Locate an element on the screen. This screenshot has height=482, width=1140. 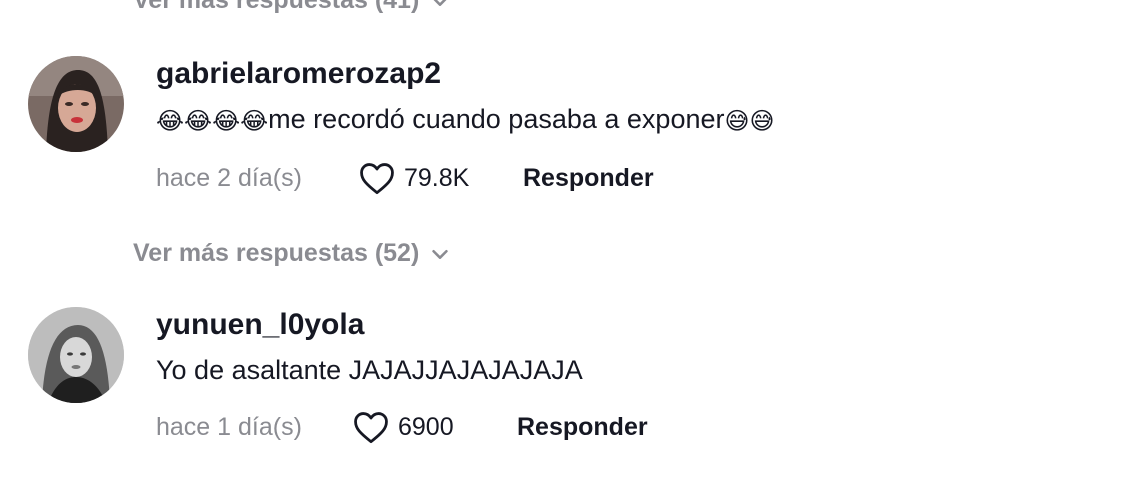
comment-username: gabrielaromerozap2 is located at coordinates (626, 74).